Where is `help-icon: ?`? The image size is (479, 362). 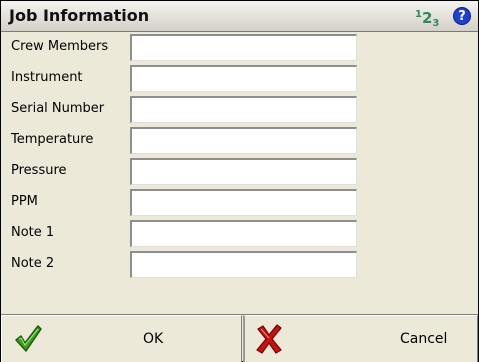
help-icon: ? is located at coordinates (462, 16).